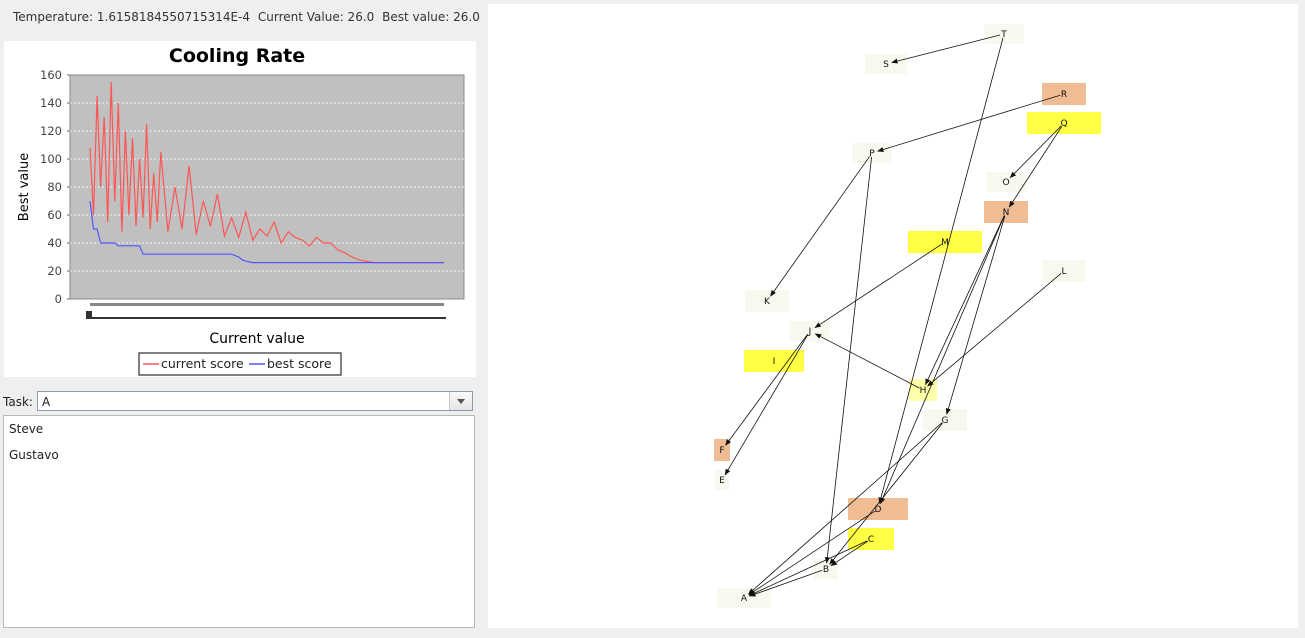  I want to click on y-tick-label: 40, so click(54, 243).